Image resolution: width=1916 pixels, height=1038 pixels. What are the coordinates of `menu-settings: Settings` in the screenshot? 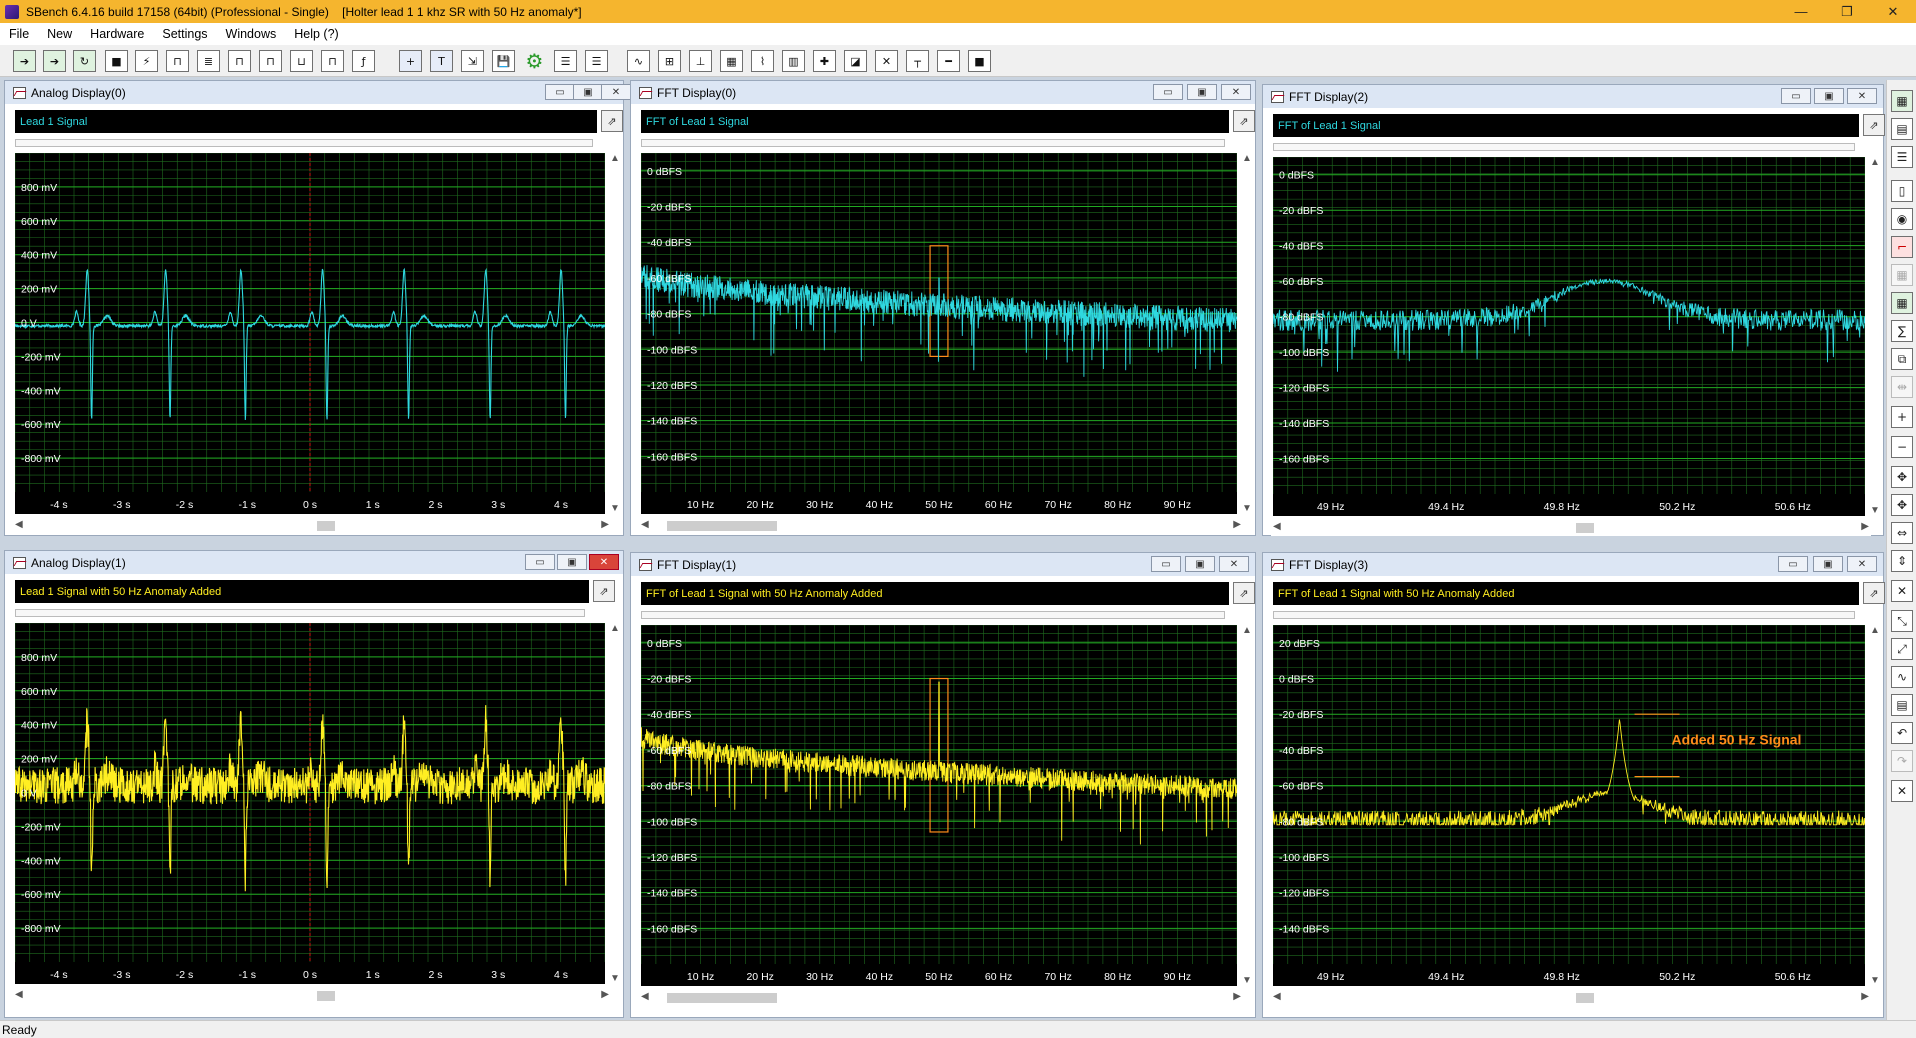 It's located at (184, 34).